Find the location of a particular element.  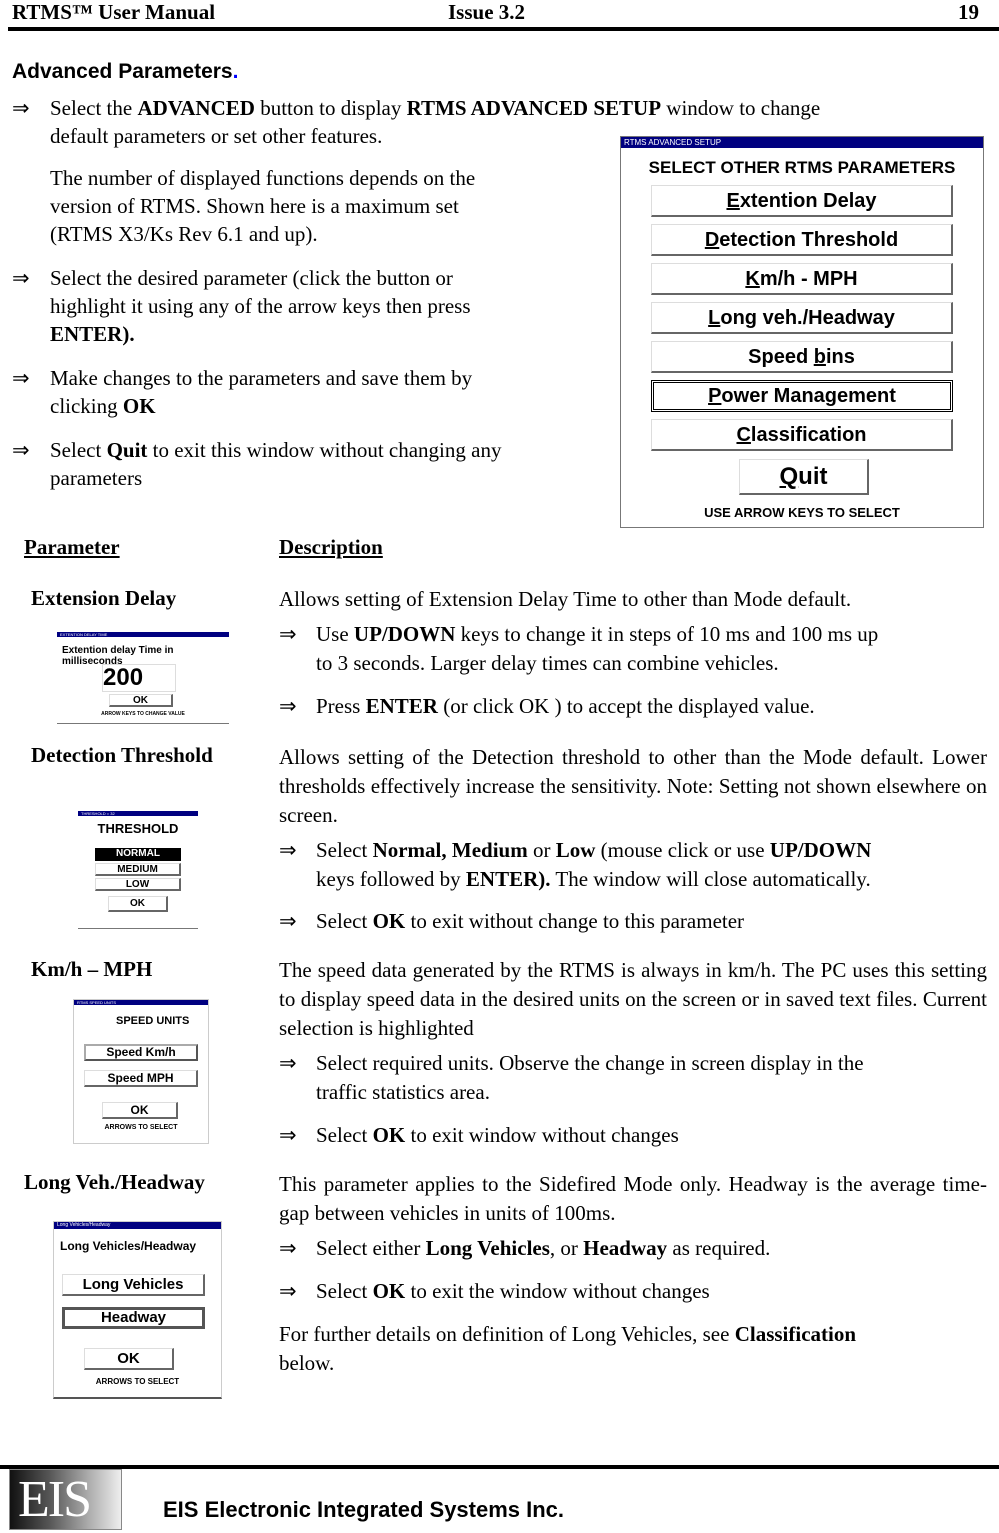

column-header-parameter: Parameter is located at coordinates (72, 547).